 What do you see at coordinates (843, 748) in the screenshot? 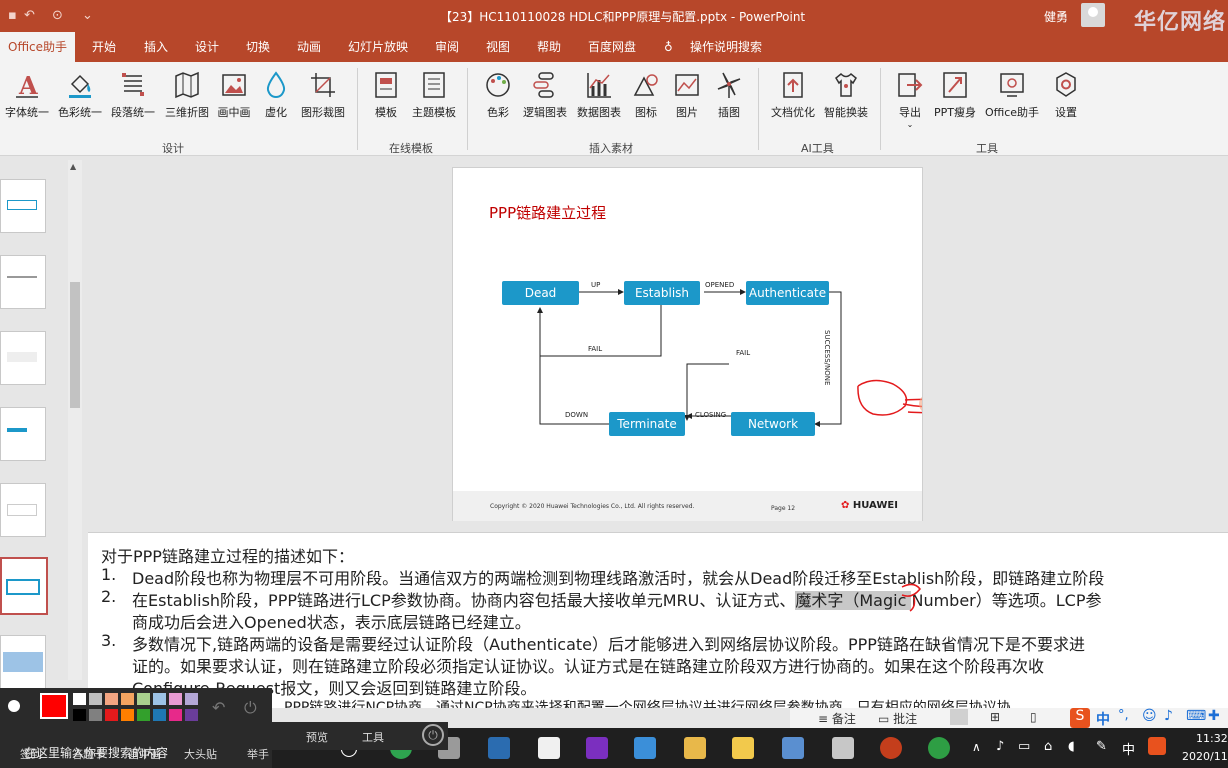
I see `screen-app-icon` at bounding box center [843, 748].